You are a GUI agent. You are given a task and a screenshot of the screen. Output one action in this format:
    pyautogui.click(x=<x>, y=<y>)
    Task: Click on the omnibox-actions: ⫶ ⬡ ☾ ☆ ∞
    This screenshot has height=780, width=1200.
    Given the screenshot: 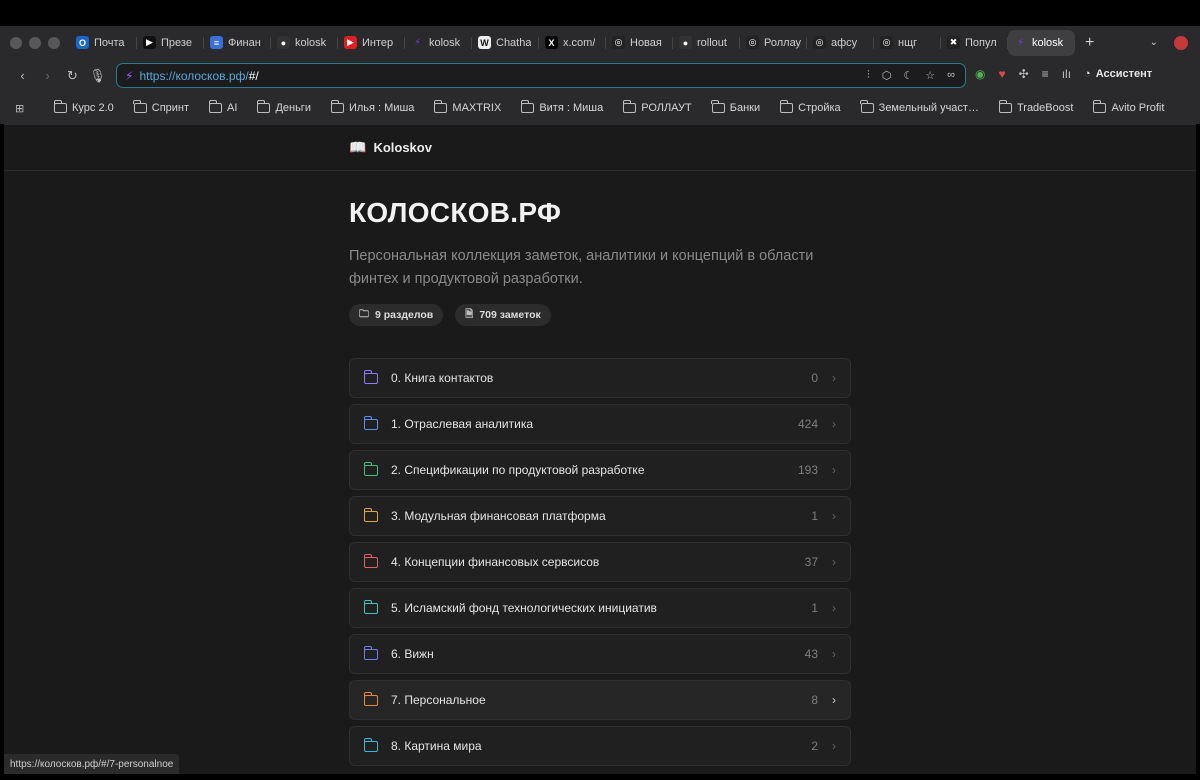 What is the action you would take?
    pyautogui.click(x=911, y=75)
    